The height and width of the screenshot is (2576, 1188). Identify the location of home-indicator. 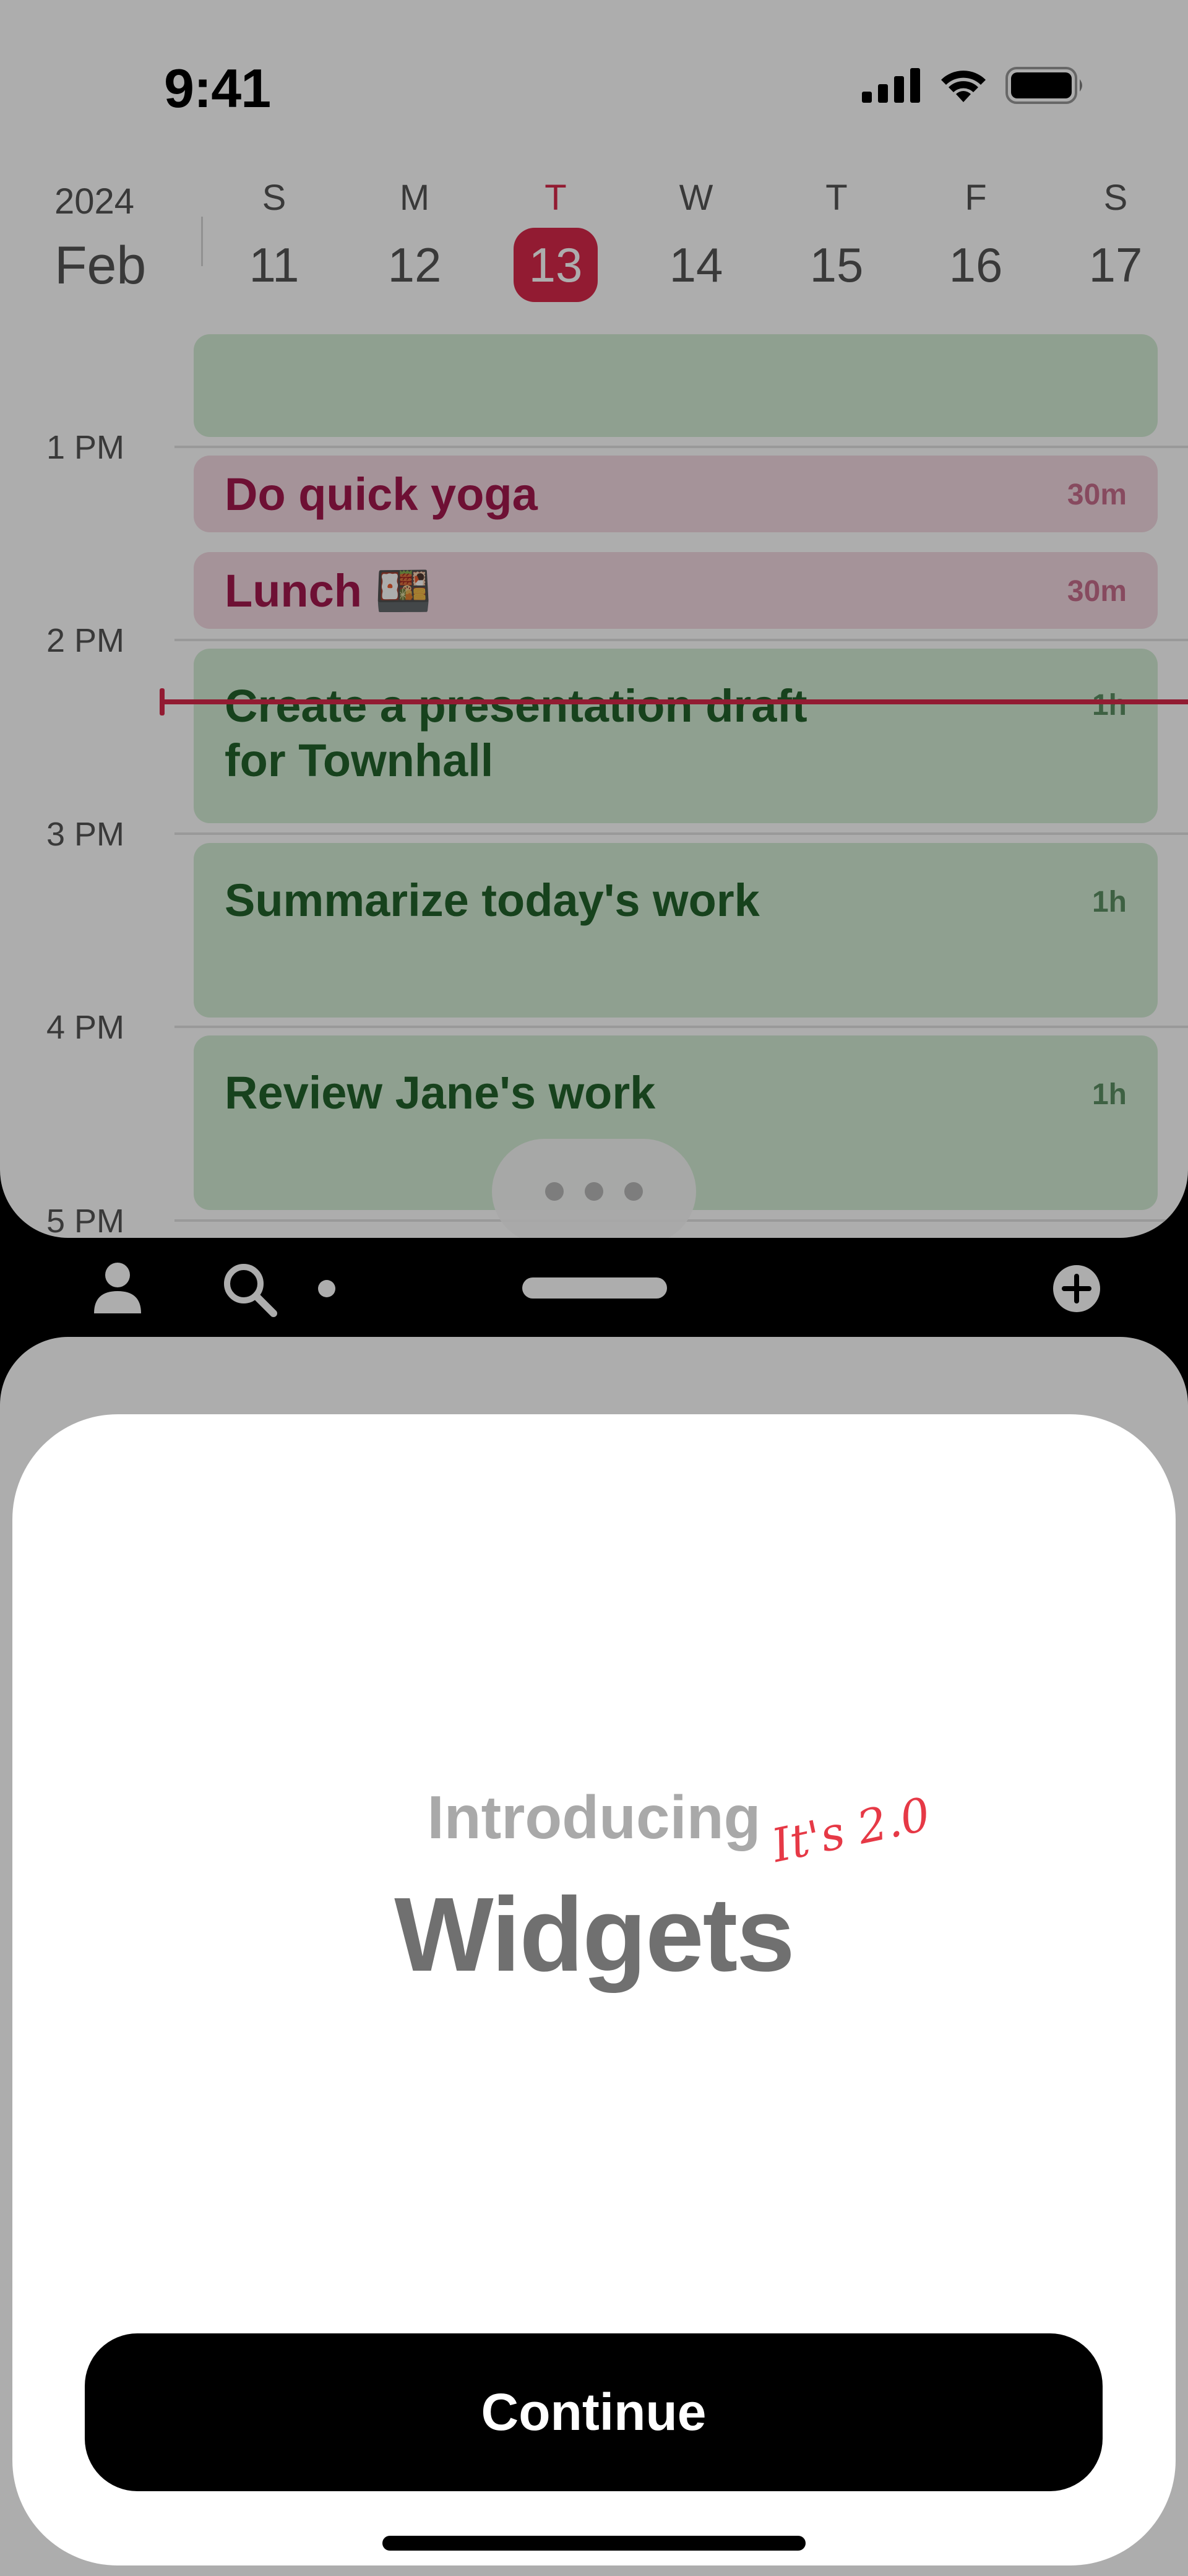
(594, 2543).